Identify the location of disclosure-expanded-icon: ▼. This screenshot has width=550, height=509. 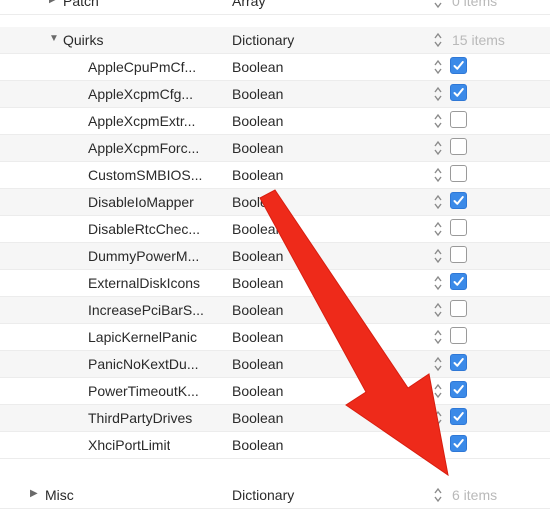
(55, 39).